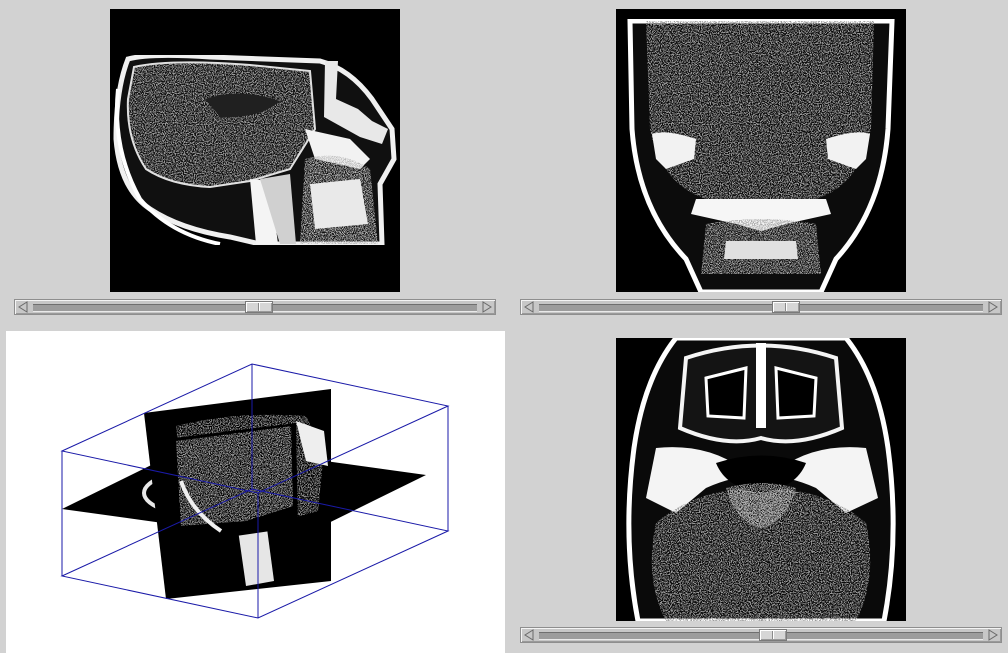  What do you see at coordinates (259, 307) in the screenshot?
I see `sagittal-slider-thumb` at bounding box center [259, 307].